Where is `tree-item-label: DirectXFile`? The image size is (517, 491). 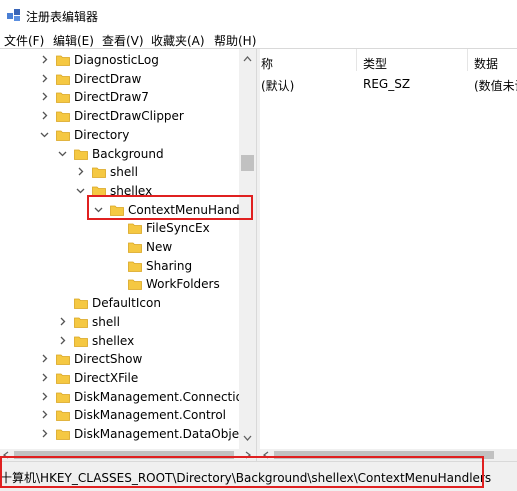 tree-item-label: DirectXFile is located at coordinates (106, 377).